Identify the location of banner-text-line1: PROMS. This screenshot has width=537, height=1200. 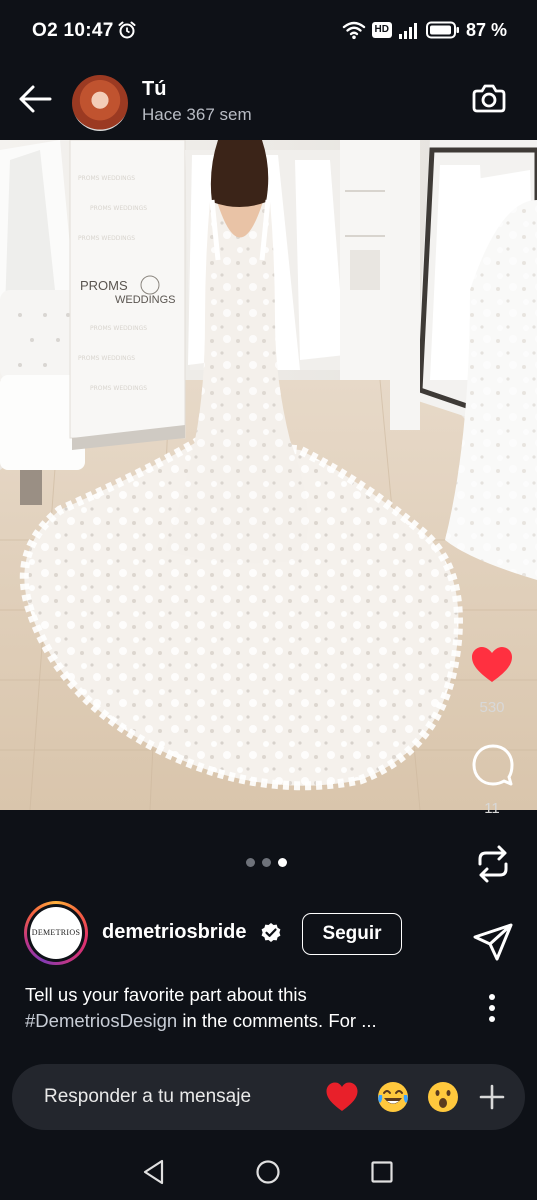
(104, 285).